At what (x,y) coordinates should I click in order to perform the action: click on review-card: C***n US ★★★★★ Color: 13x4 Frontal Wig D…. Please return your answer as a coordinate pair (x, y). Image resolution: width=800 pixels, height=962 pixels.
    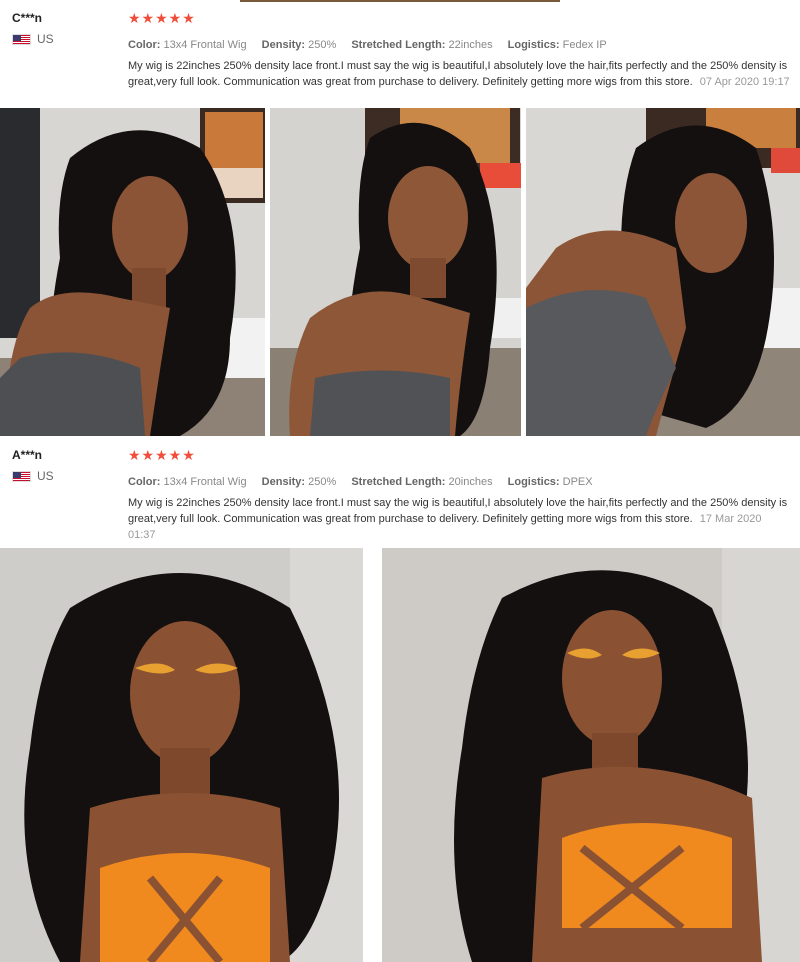
    Looking at the image, I should click on (400, 55).